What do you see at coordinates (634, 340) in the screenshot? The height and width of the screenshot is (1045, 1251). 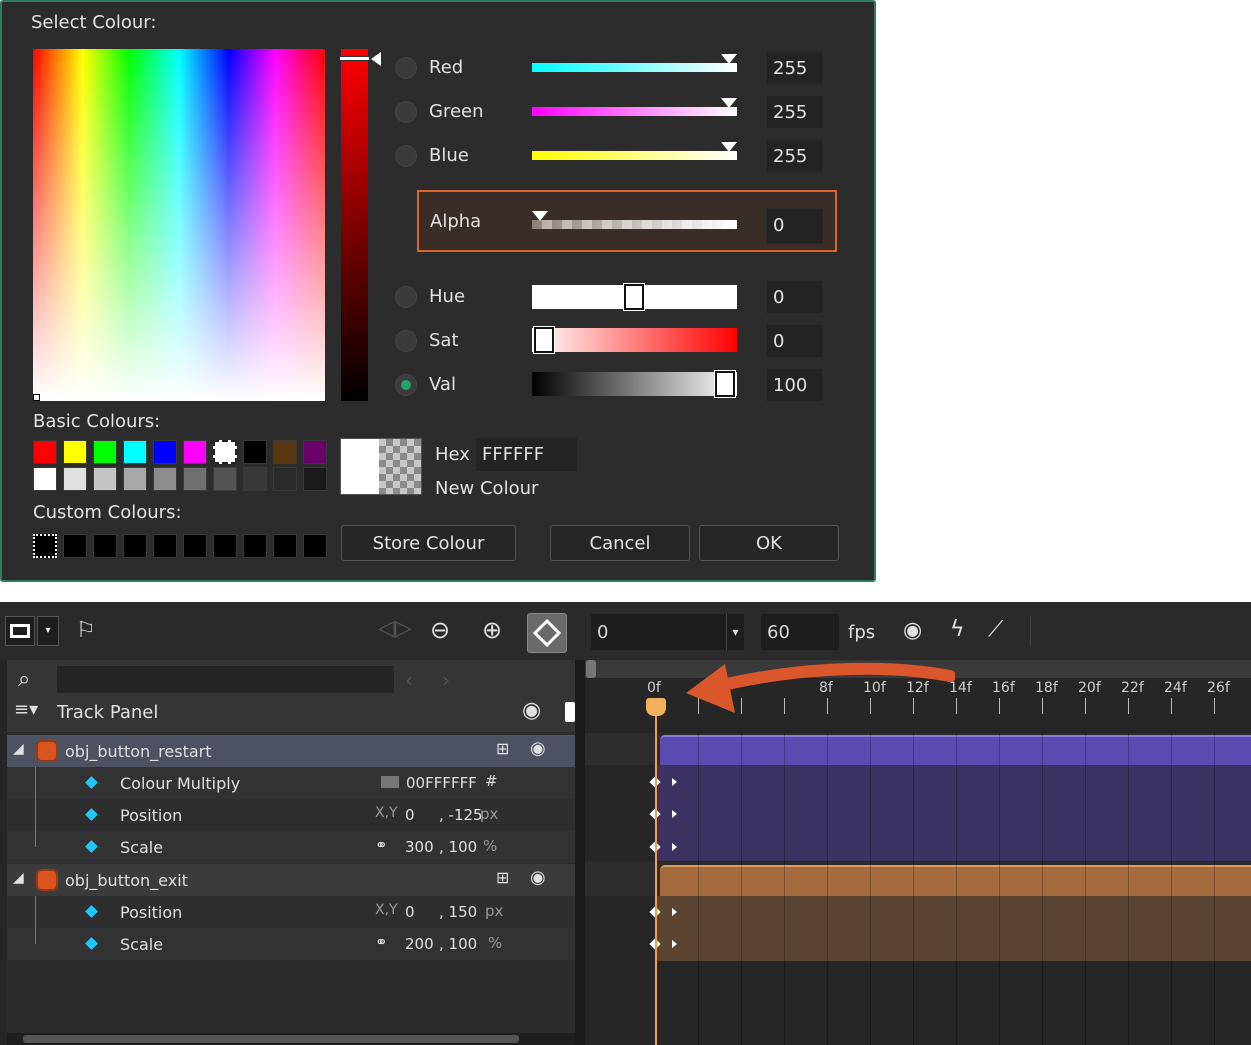 I see `slider-sat` at bounding box center [634, 340].